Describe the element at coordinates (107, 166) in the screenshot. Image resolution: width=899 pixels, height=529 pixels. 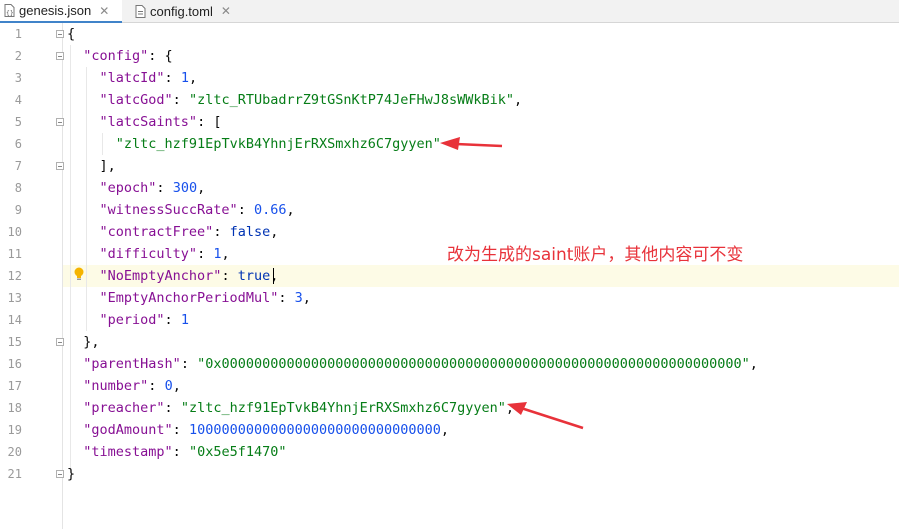
I see `punct: ],` at that location.